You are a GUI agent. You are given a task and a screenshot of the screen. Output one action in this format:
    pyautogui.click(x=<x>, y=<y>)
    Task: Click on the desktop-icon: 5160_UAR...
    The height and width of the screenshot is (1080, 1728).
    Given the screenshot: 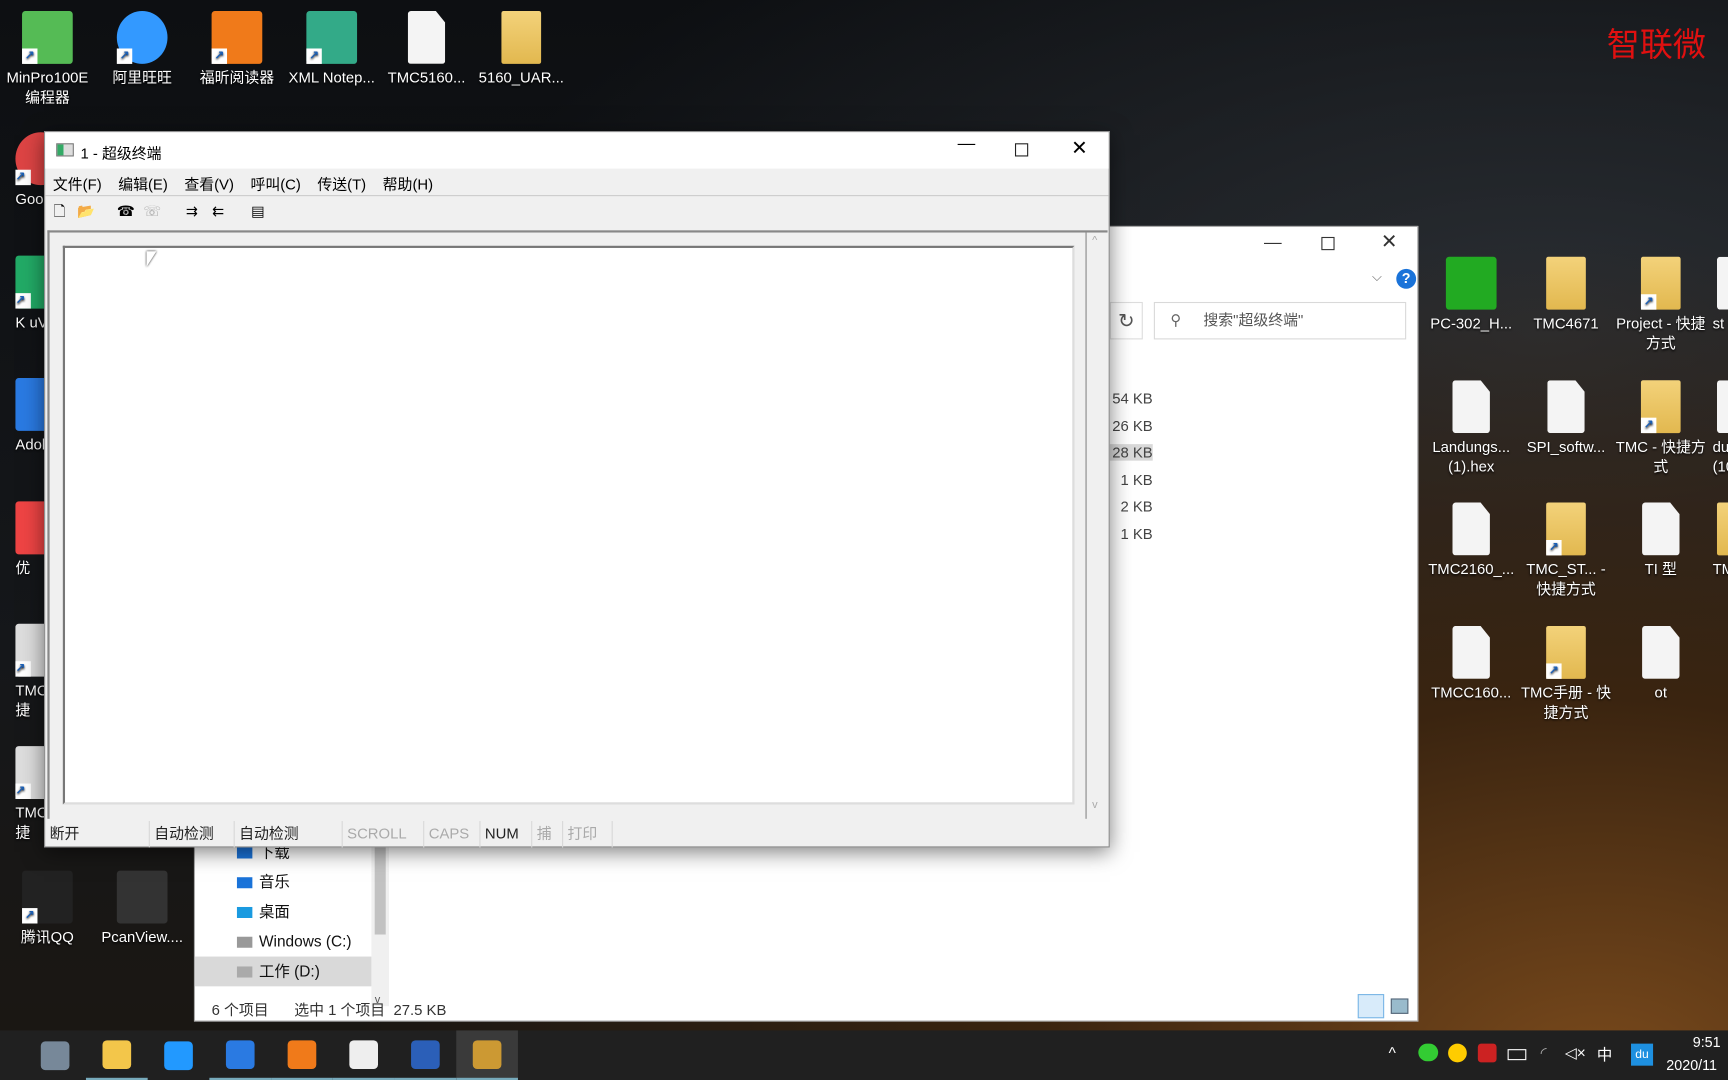 What is the action you would take?
    pyautogui.click(x=521, y=49)
    